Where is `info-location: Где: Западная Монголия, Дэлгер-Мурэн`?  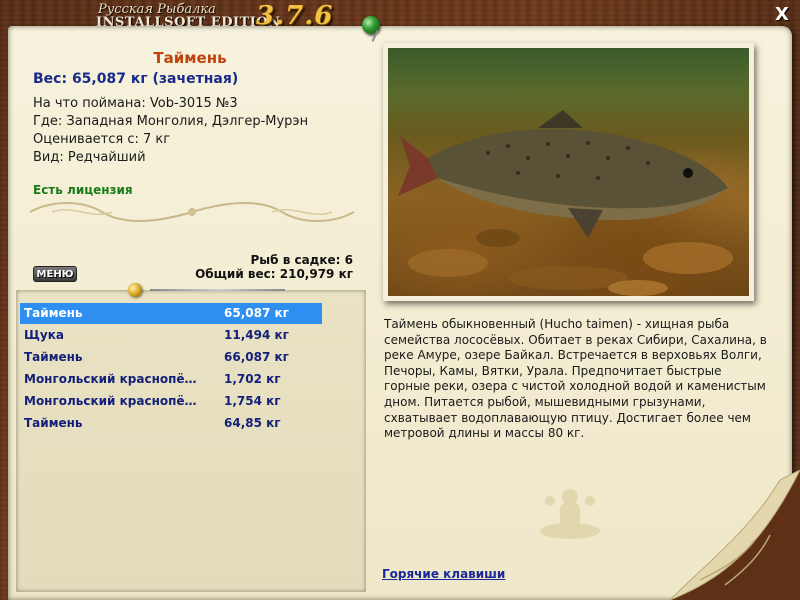 info-location: Где: Западная Монголия, Дэлгер-Мурэн is located at coordinates (171, 121).